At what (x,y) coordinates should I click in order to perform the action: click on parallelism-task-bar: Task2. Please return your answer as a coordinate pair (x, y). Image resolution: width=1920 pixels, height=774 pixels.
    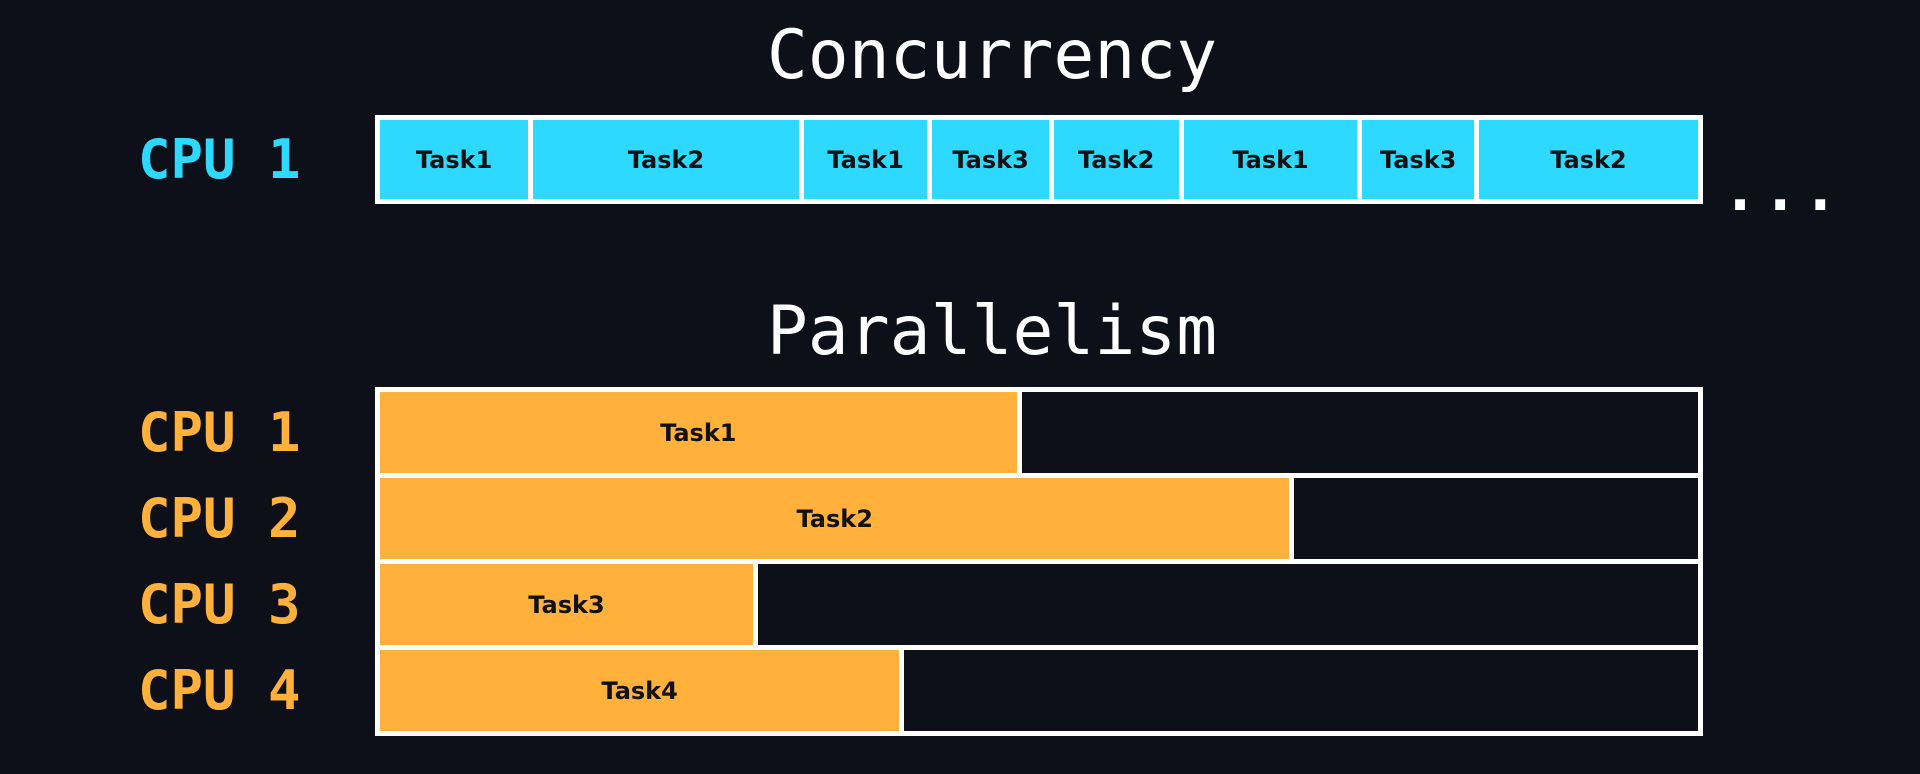
    Looking at the image, I should click on (835, 518).